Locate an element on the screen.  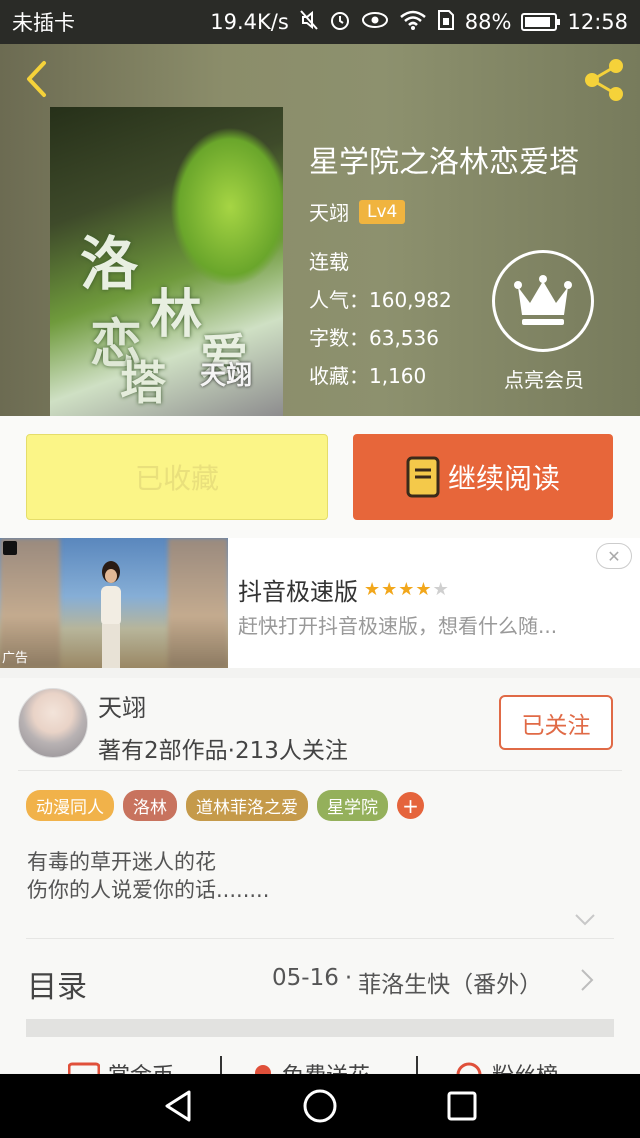
share-icon is located at coordinates (604, 80).